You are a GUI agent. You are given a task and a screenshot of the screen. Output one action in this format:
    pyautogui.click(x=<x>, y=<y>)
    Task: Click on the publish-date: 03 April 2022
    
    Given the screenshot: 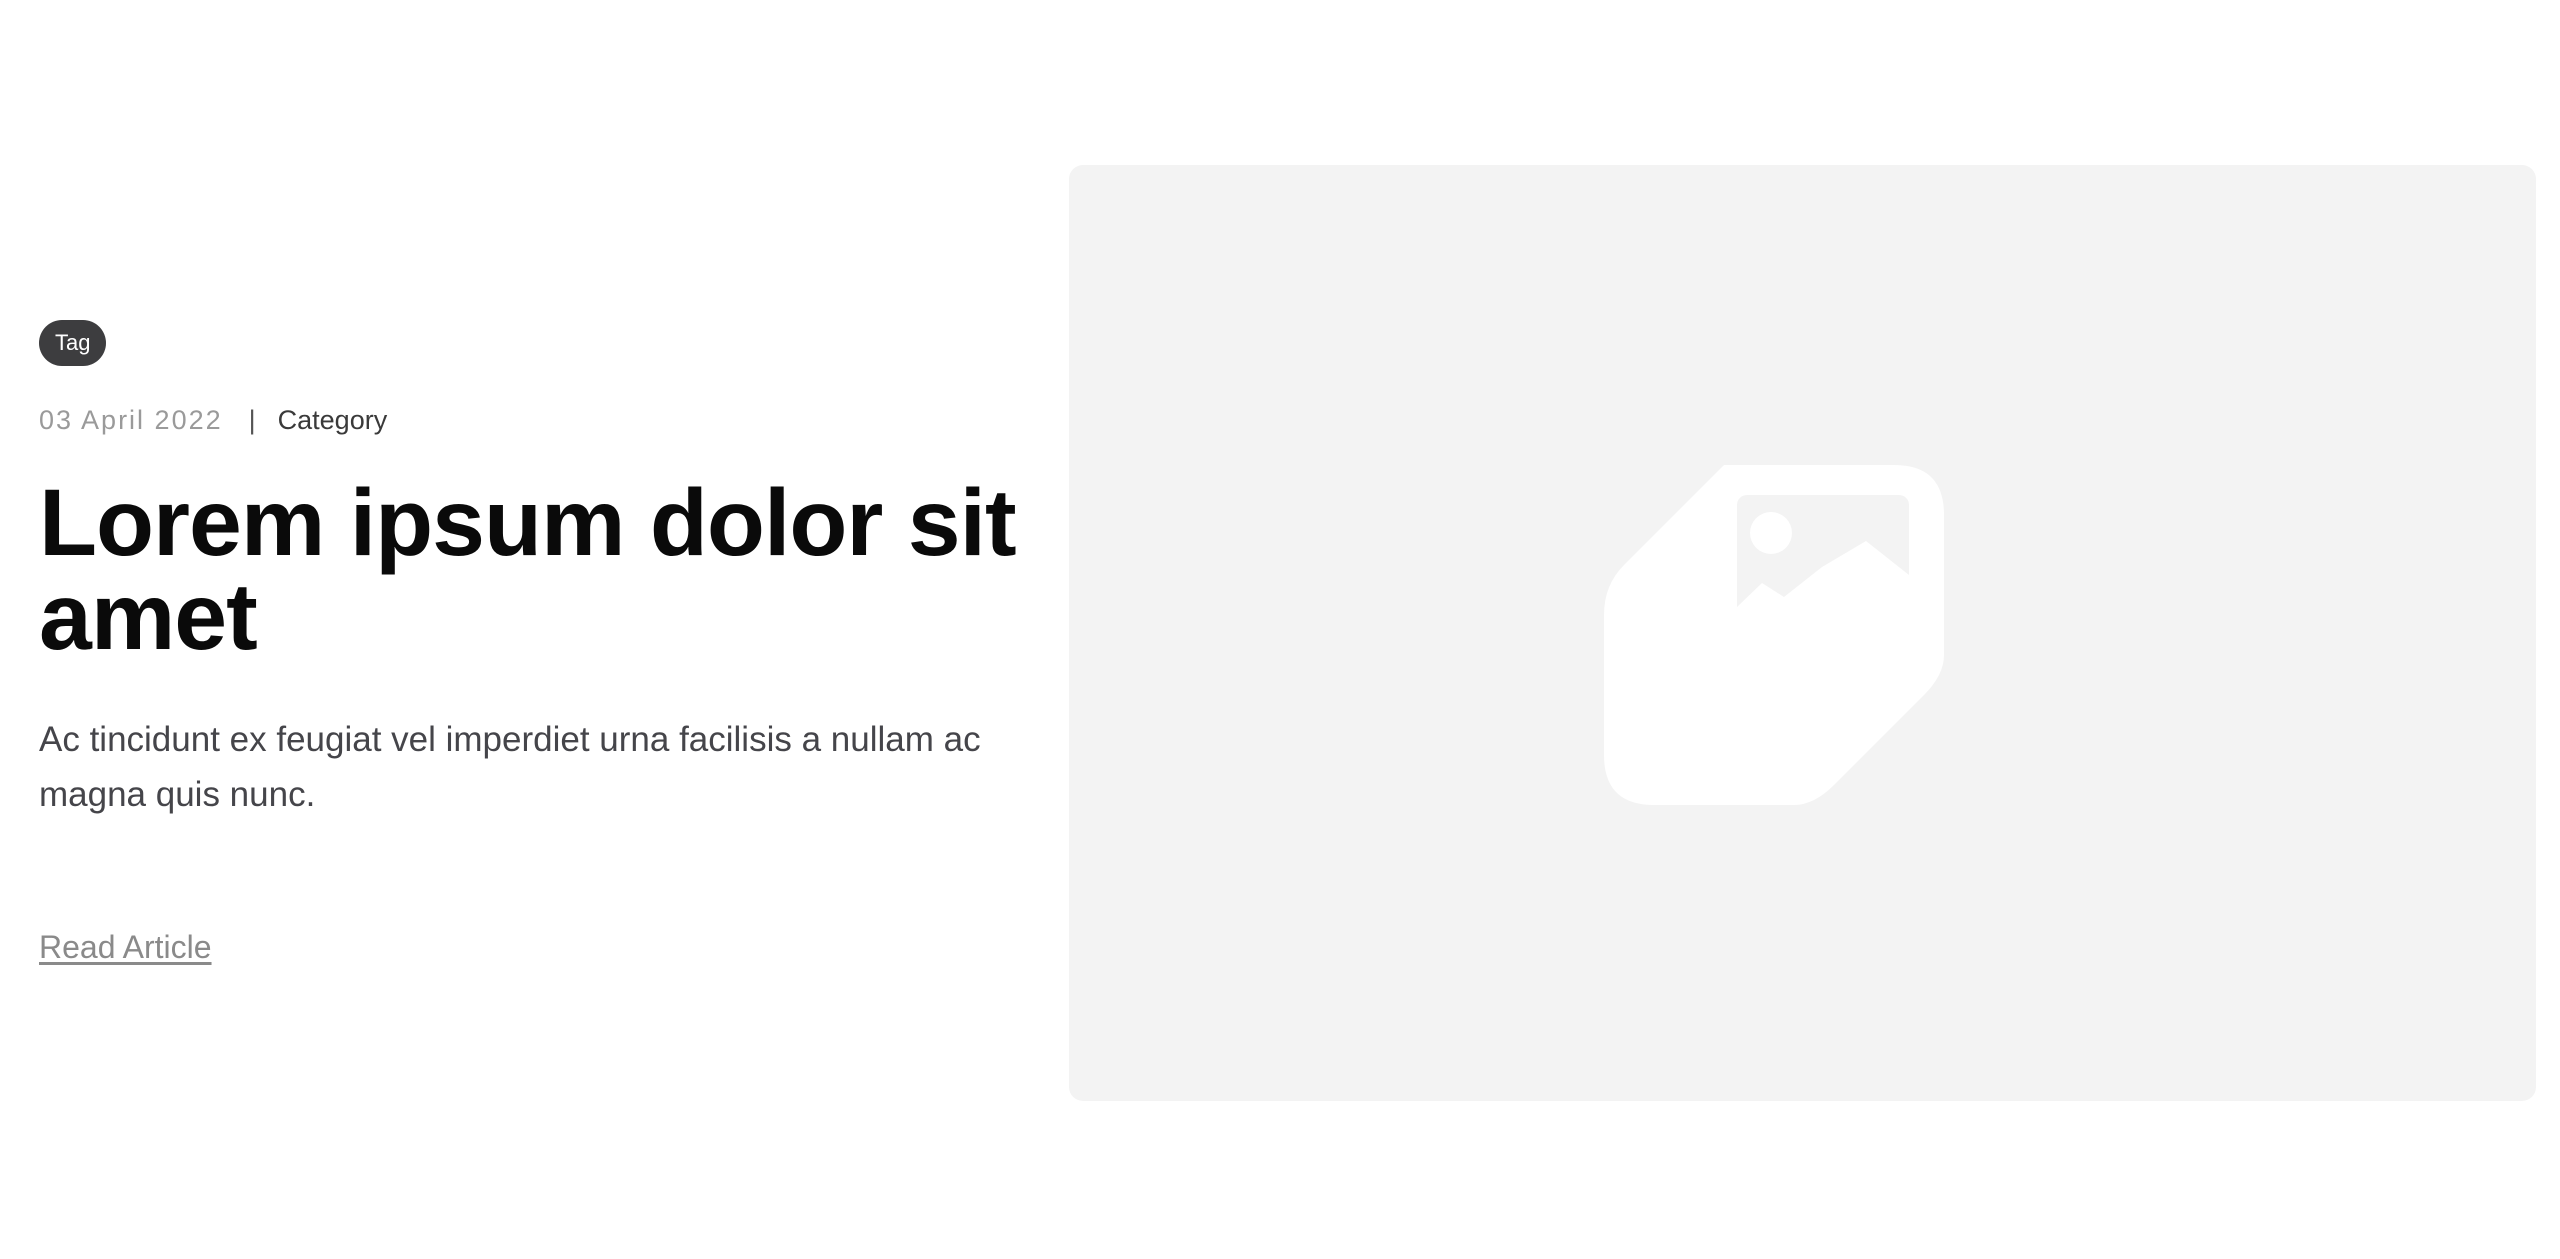 What is the action you would take?
    pyautogui.click(x=131, y=419)
    